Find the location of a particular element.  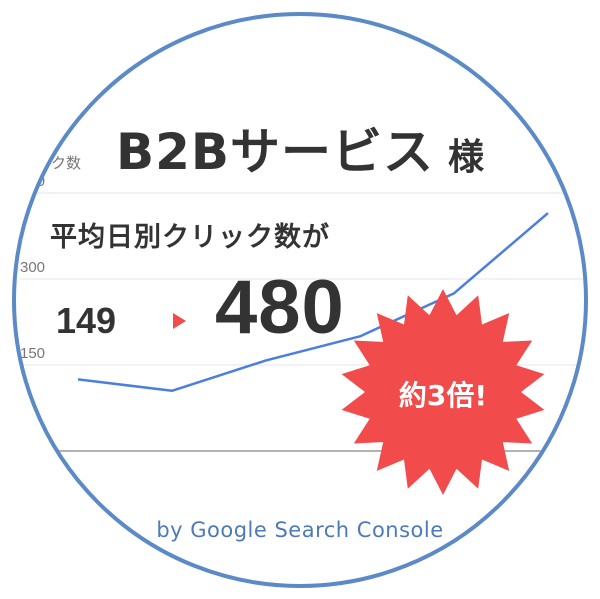

y-tick-label: 150 is located at coordinates (32, 353).